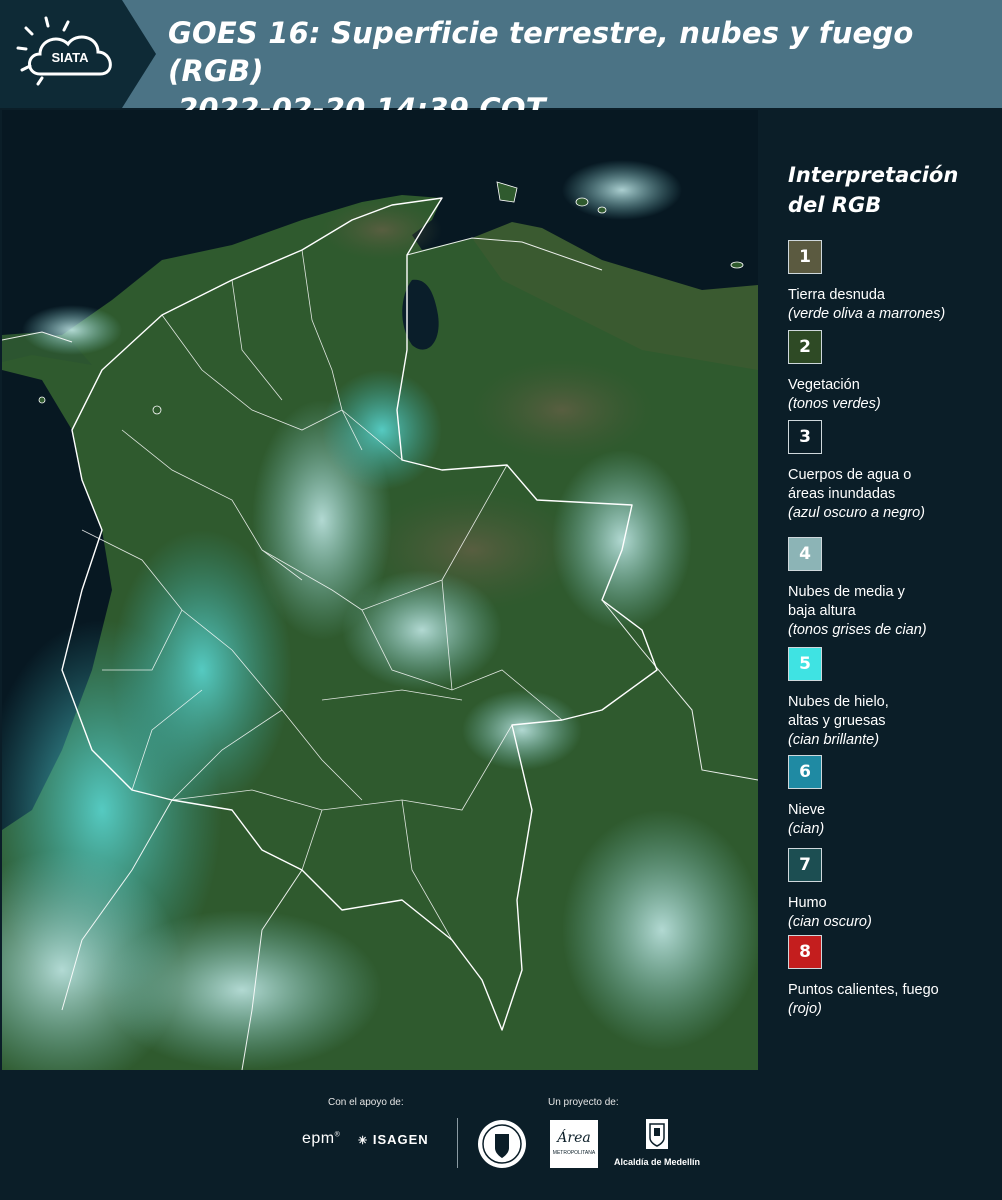  What do you see at coordinates (807, 810) in the screenshot?
I see `legend-item-label: Nieve` at bounding box center [807, 810].